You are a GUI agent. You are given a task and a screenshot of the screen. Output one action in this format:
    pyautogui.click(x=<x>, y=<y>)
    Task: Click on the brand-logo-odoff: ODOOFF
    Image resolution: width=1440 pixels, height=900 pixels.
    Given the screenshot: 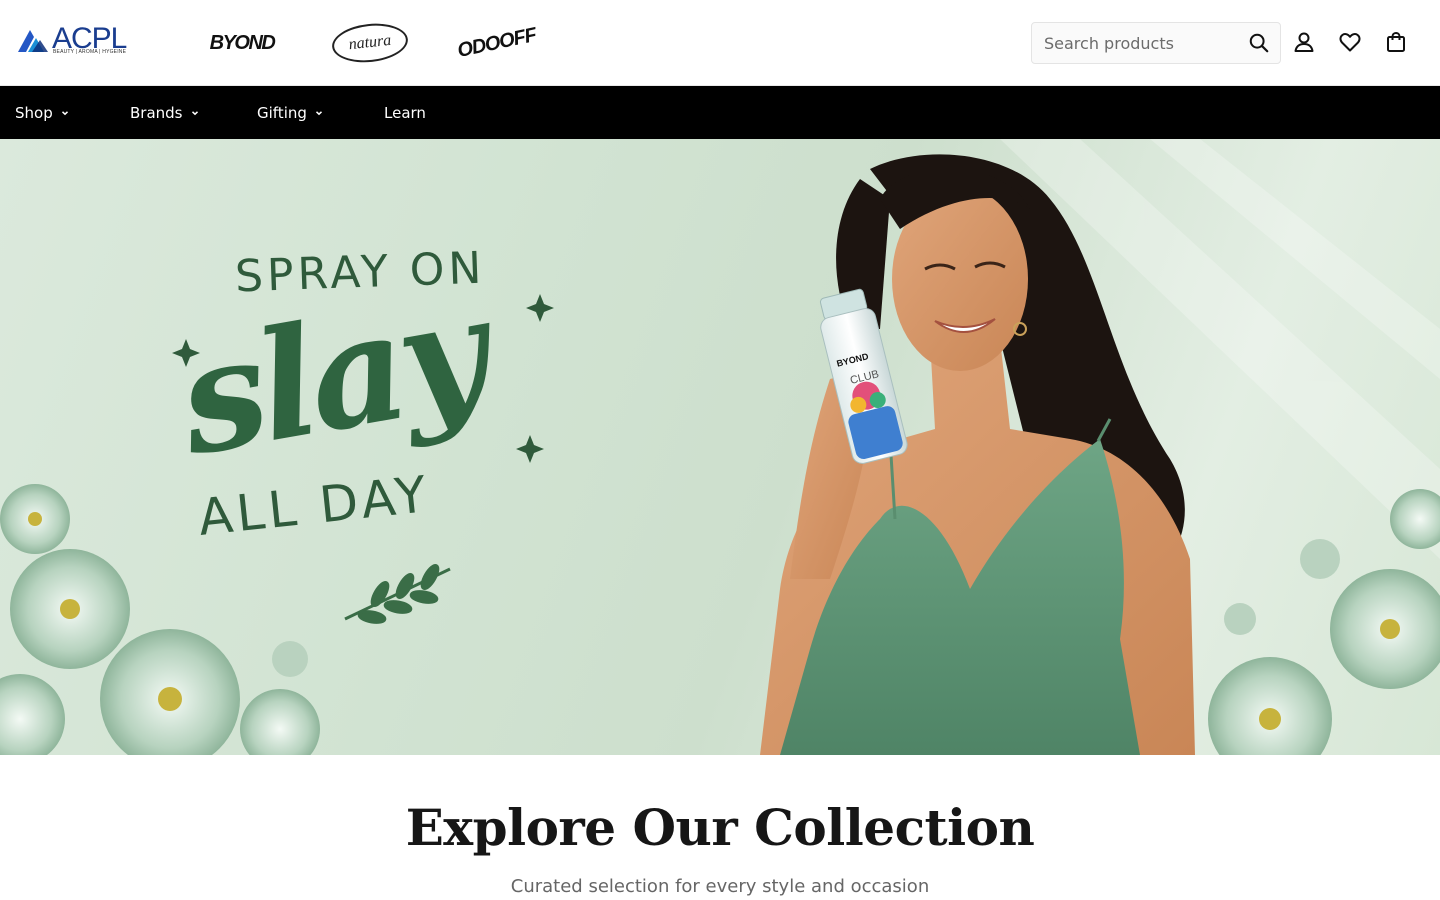 What is the action you would take?
    pyautogui.click(x=497, y=43)
    